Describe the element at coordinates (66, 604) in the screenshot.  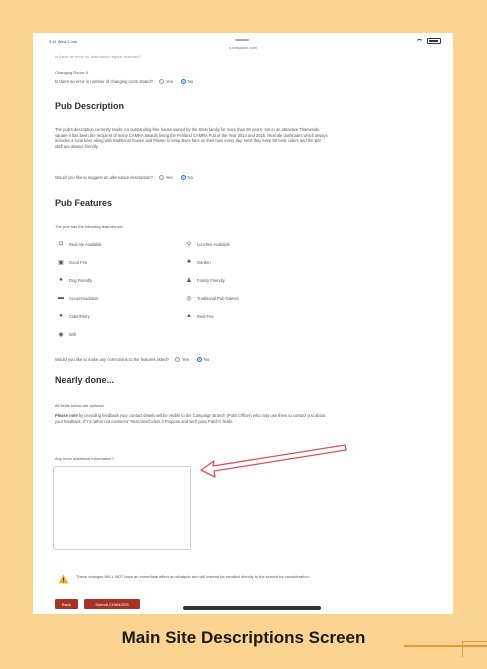
I see `back-button: Back` at that location.